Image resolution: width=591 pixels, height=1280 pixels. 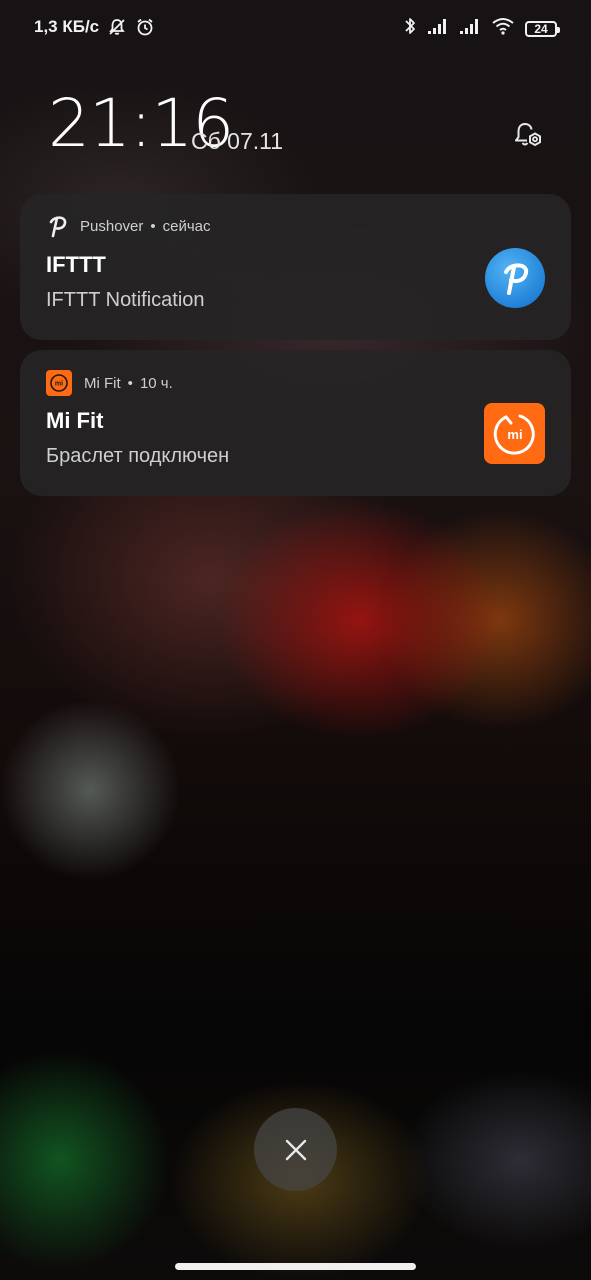 I want to click on notification-settings-button, so click(x=527, y=136).